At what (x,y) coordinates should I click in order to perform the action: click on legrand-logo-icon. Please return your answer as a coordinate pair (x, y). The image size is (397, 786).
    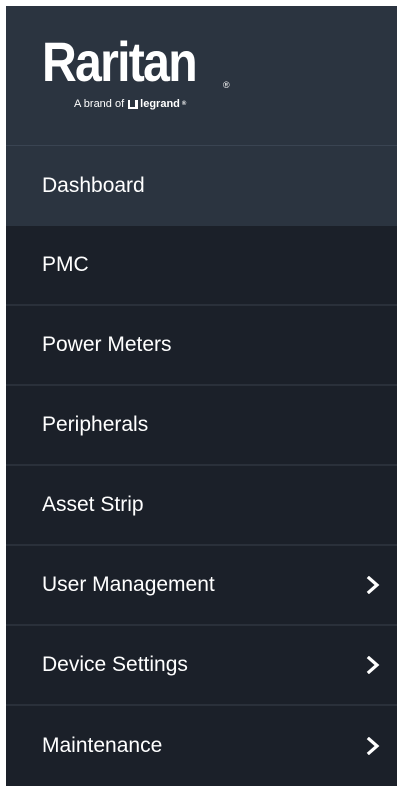
    Looking at the image, I should click on (133, 104).